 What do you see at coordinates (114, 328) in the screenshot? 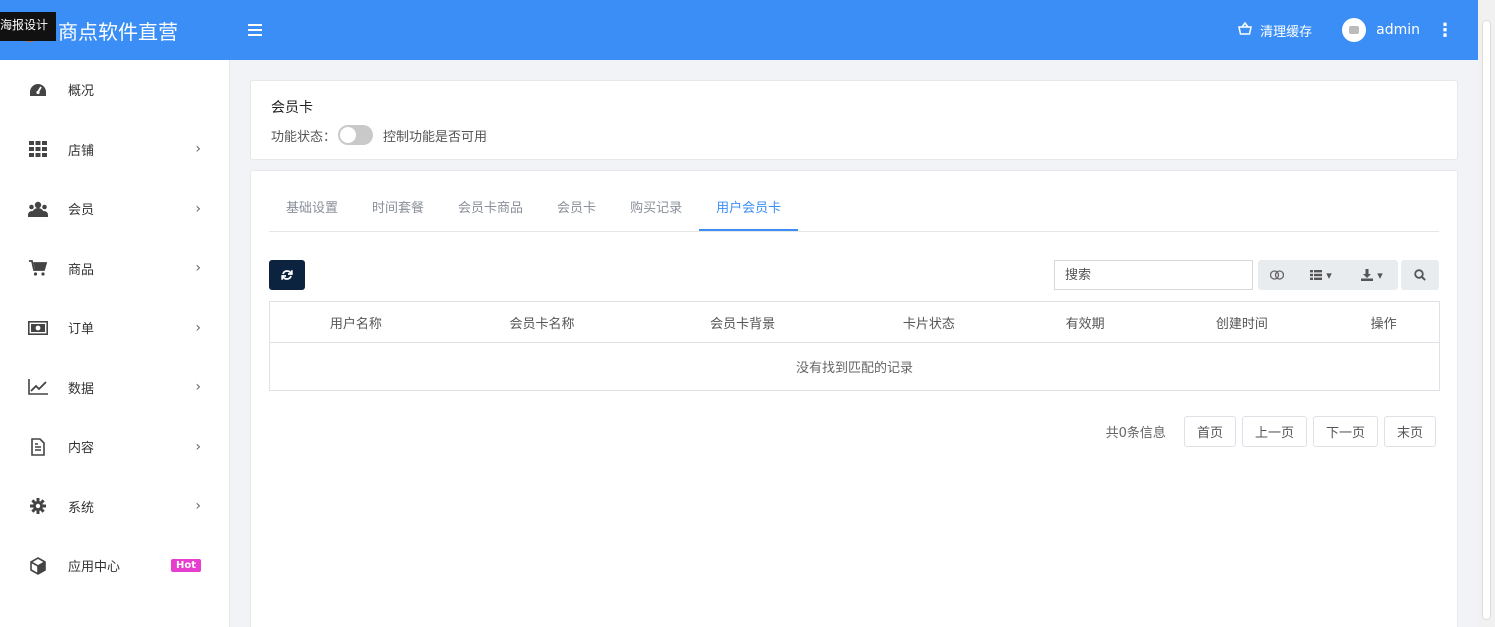
I see `sidebar-item-orders: 订单 ›` at bounding box center [114, 328].